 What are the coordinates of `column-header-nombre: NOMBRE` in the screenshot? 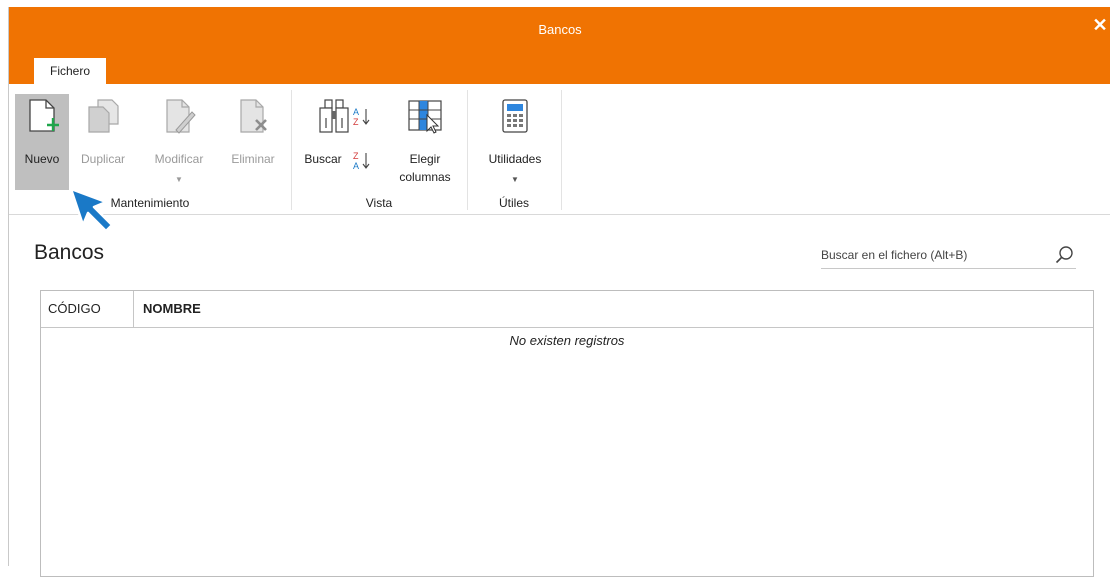 It's located at (614, 309).